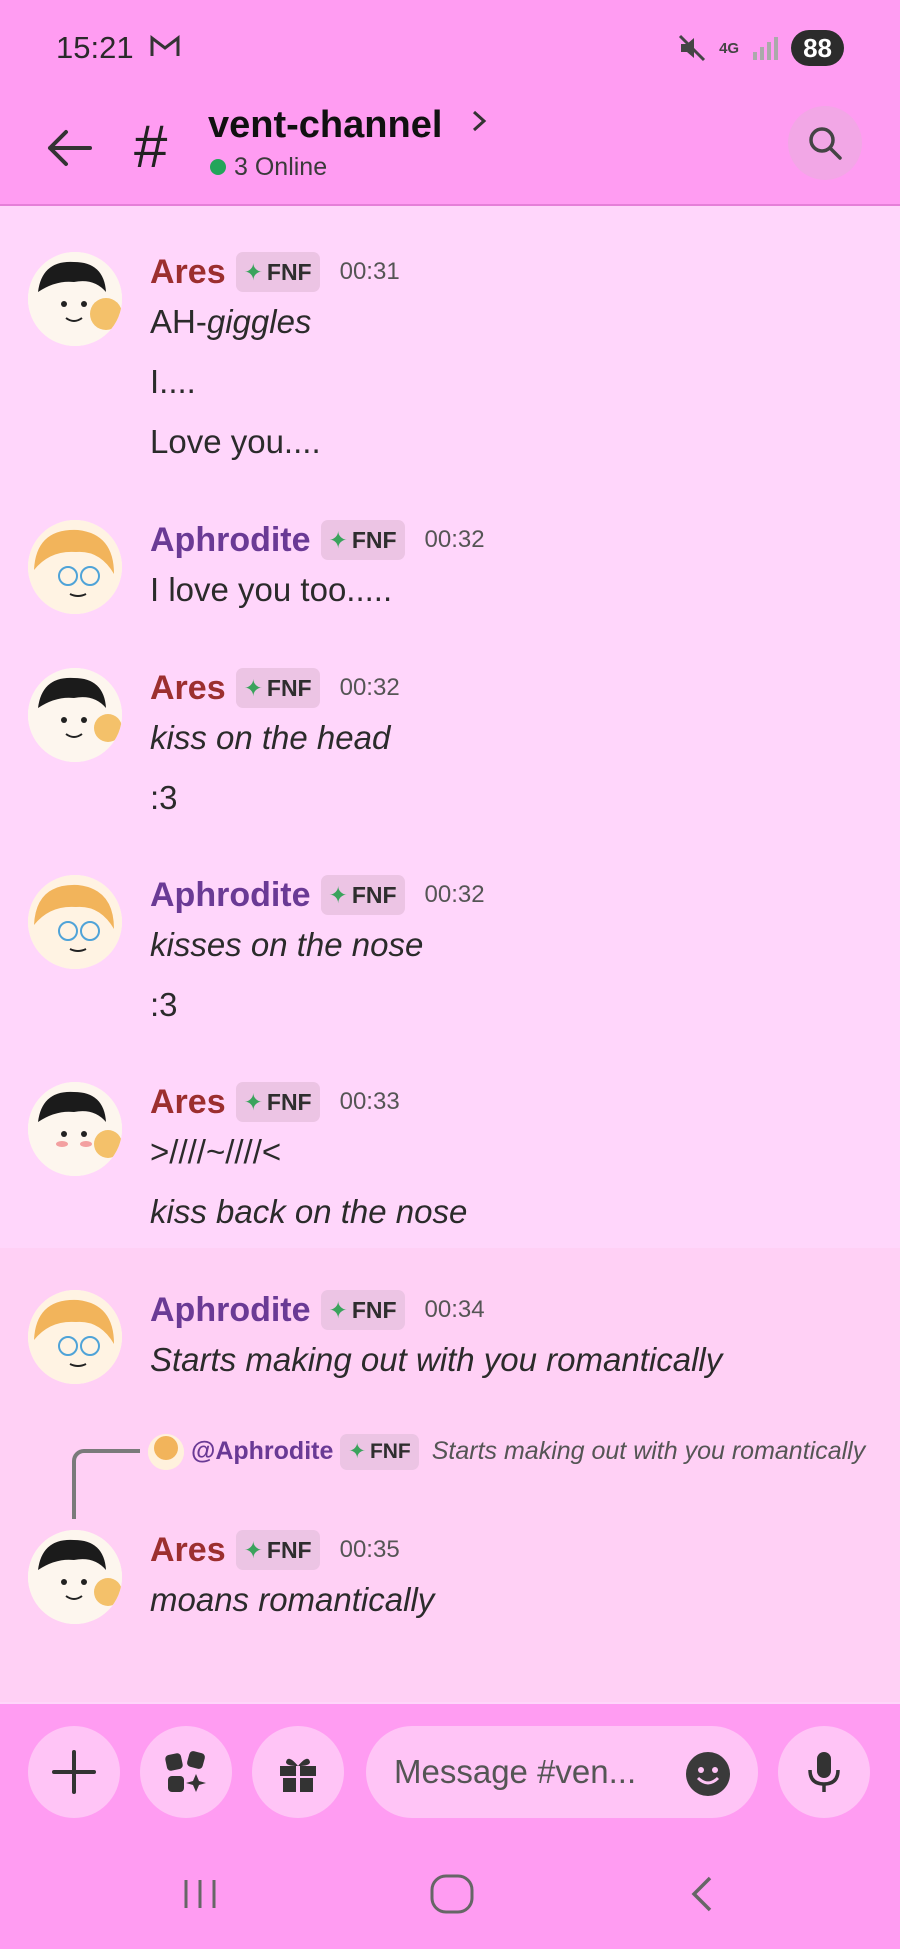  I want to click on signal-icon, so click(766, 48).